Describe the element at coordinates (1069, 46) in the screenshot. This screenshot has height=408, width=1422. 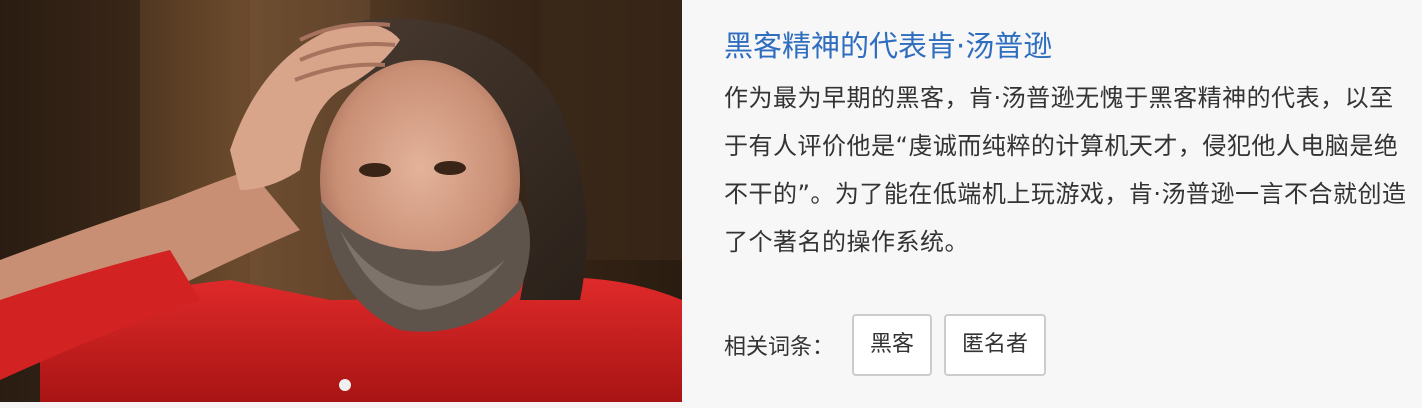
I see `article-title: 黑客精神的代表肯·汤普逊` at that location.